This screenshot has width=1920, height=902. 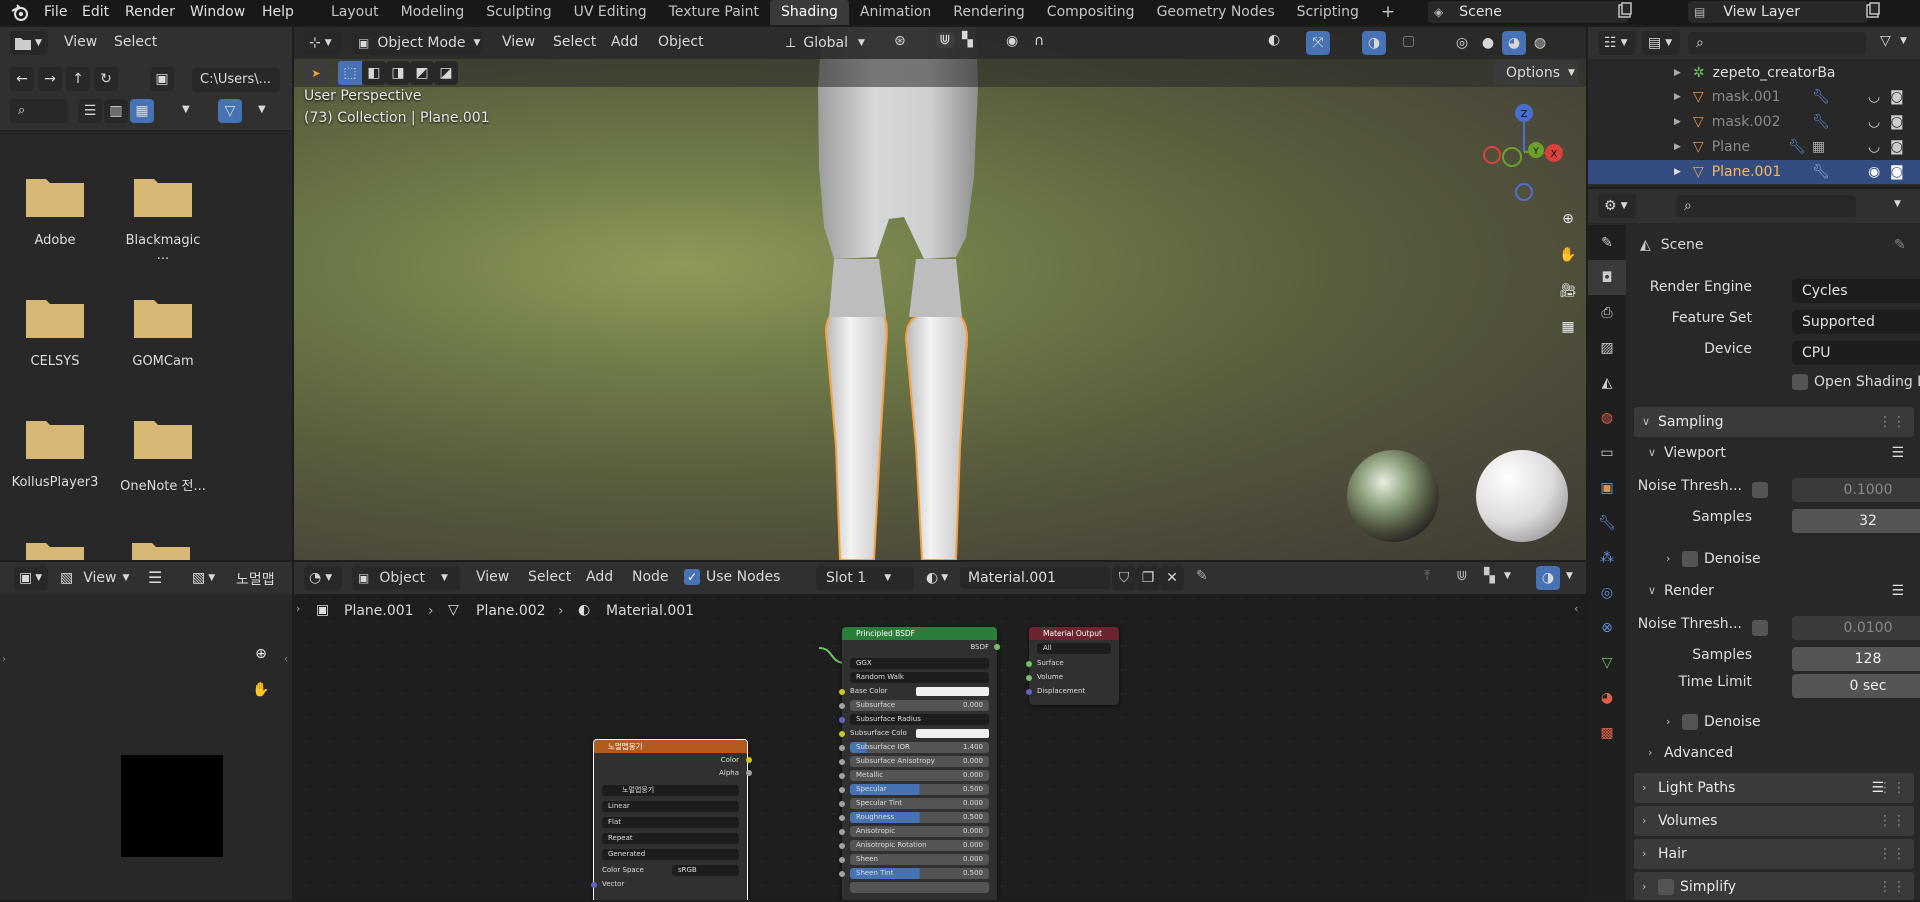 I want to click on subsurface-anisotropy-field: Subsurface Anisotropy 0.000, so click(x=919, y=761).